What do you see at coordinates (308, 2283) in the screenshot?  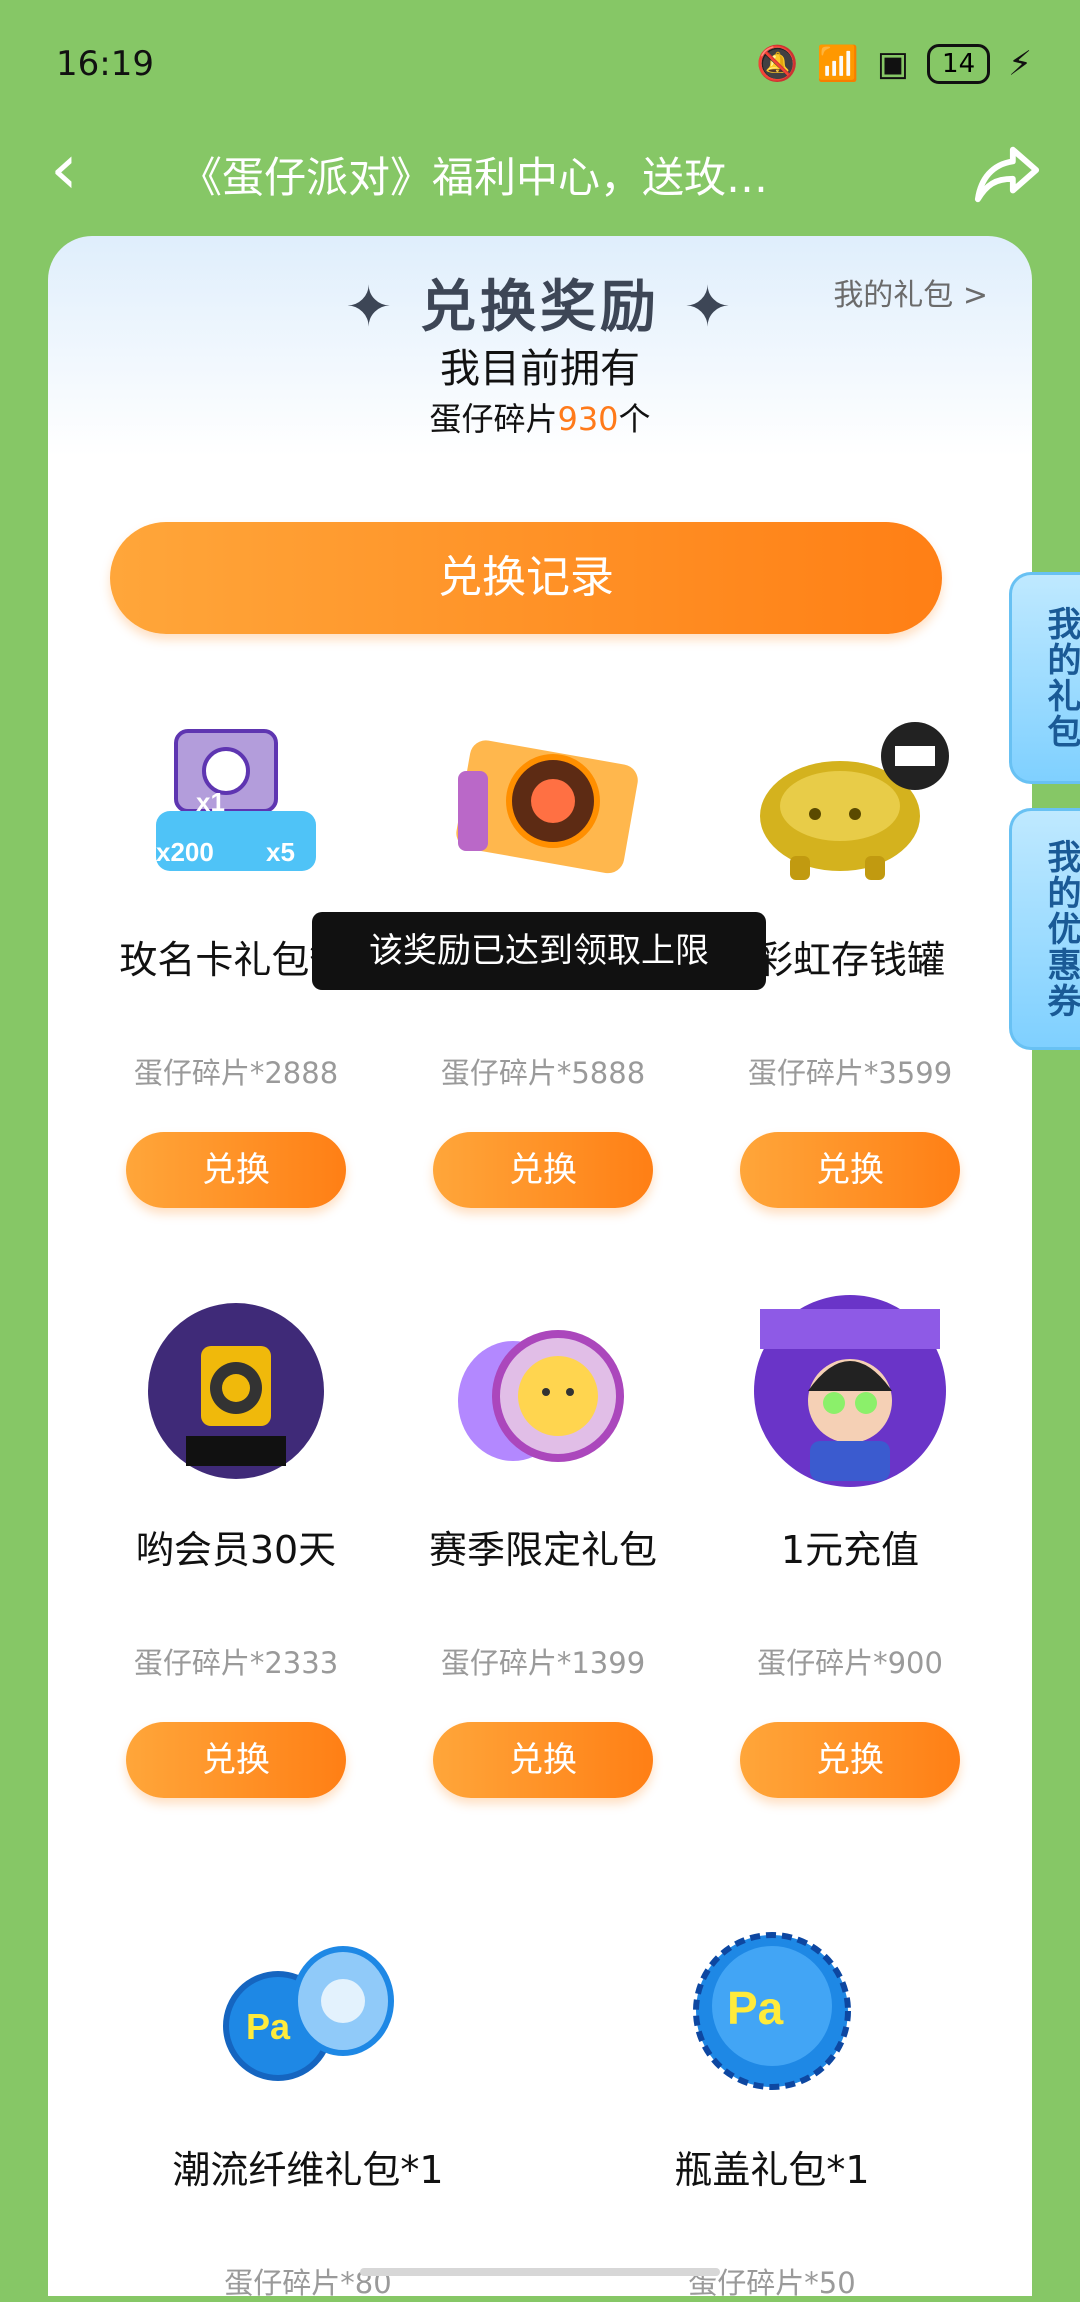 I see `item-price: 蛋仔碎片*80` at bounding box center [308, 2283].